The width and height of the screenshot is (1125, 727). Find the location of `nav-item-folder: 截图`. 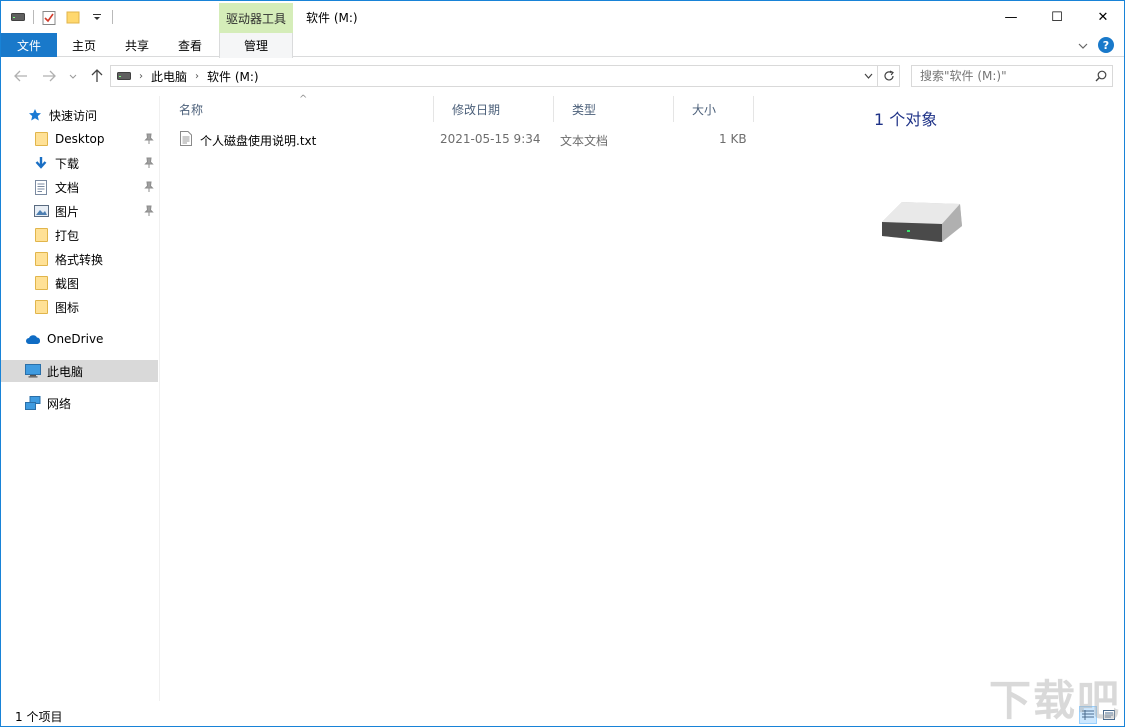

nav-item-folder: 截图 is located at coordinates (79, 283).